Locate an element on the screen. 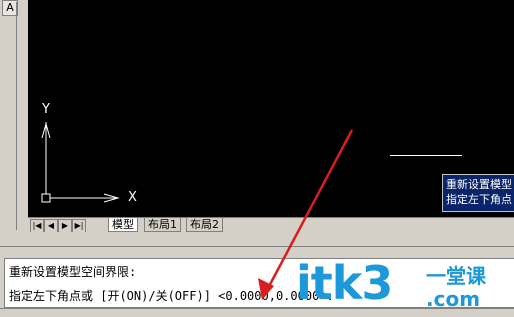  first-tab-button: |◀ is located at coordinates (37, 226).